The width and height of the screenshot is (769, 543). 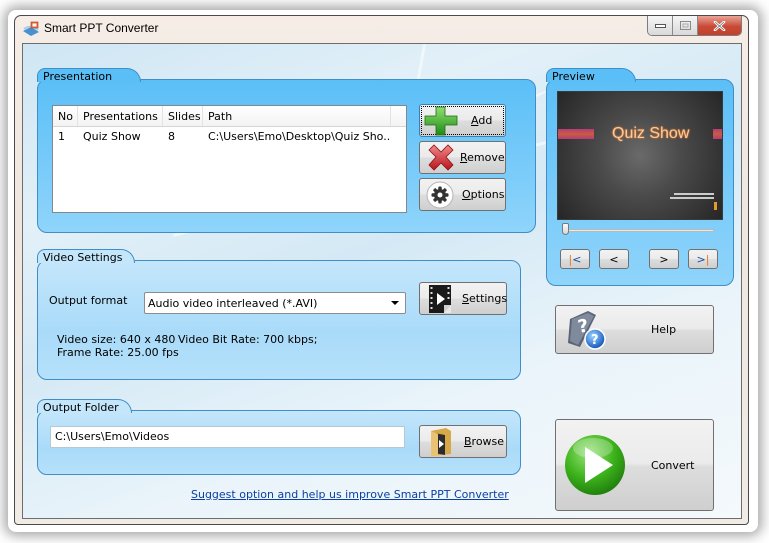 What do you see at coordinates (463, 441) in the screenshot?
I see `browse-button: Browse` at bounding box center [463, 441].